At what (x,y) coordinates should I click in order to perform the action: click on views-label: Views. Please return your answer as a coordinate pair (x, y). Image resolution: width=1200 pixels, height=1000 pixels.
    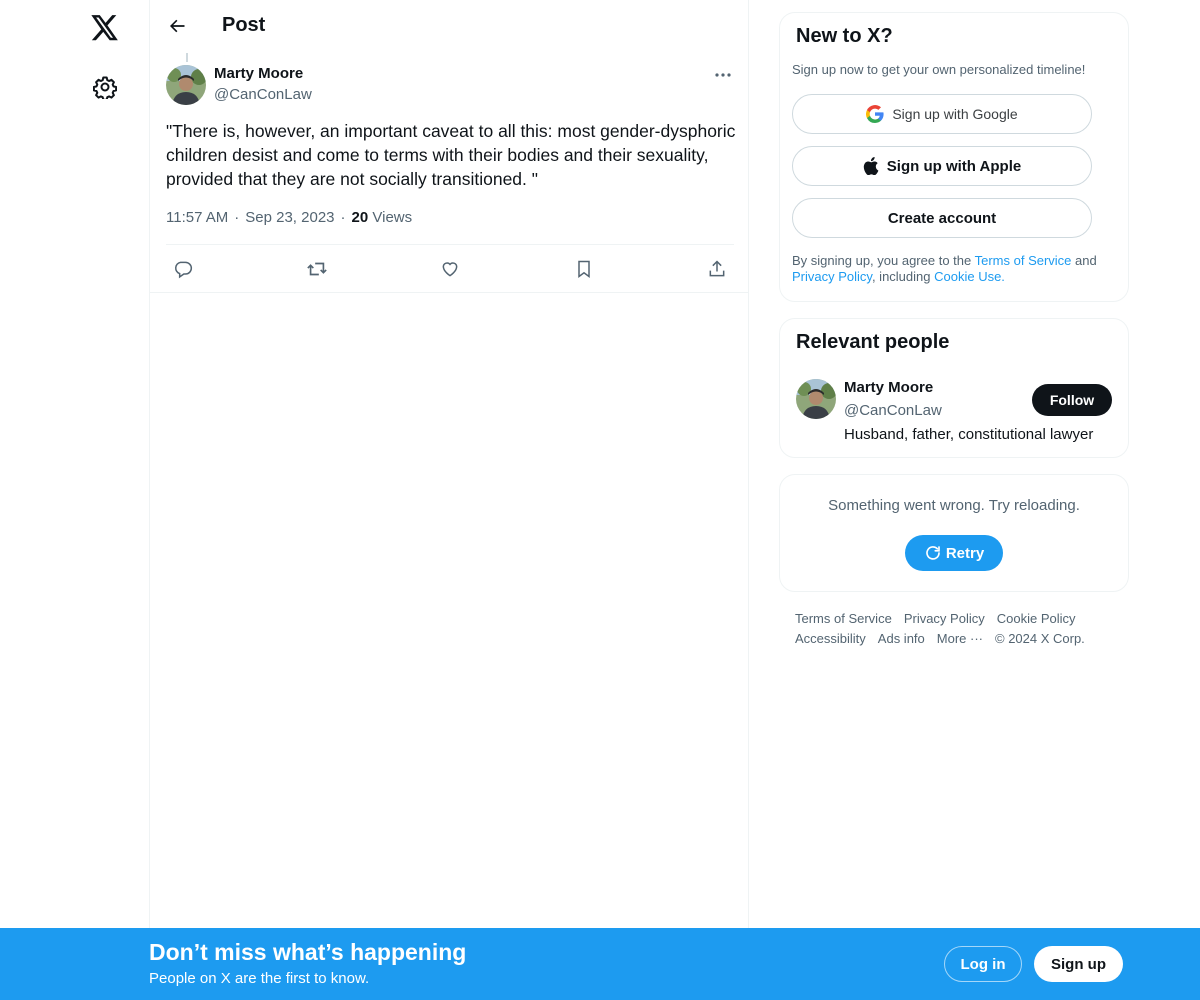
    Looking at the image, I should click on (392, 217).